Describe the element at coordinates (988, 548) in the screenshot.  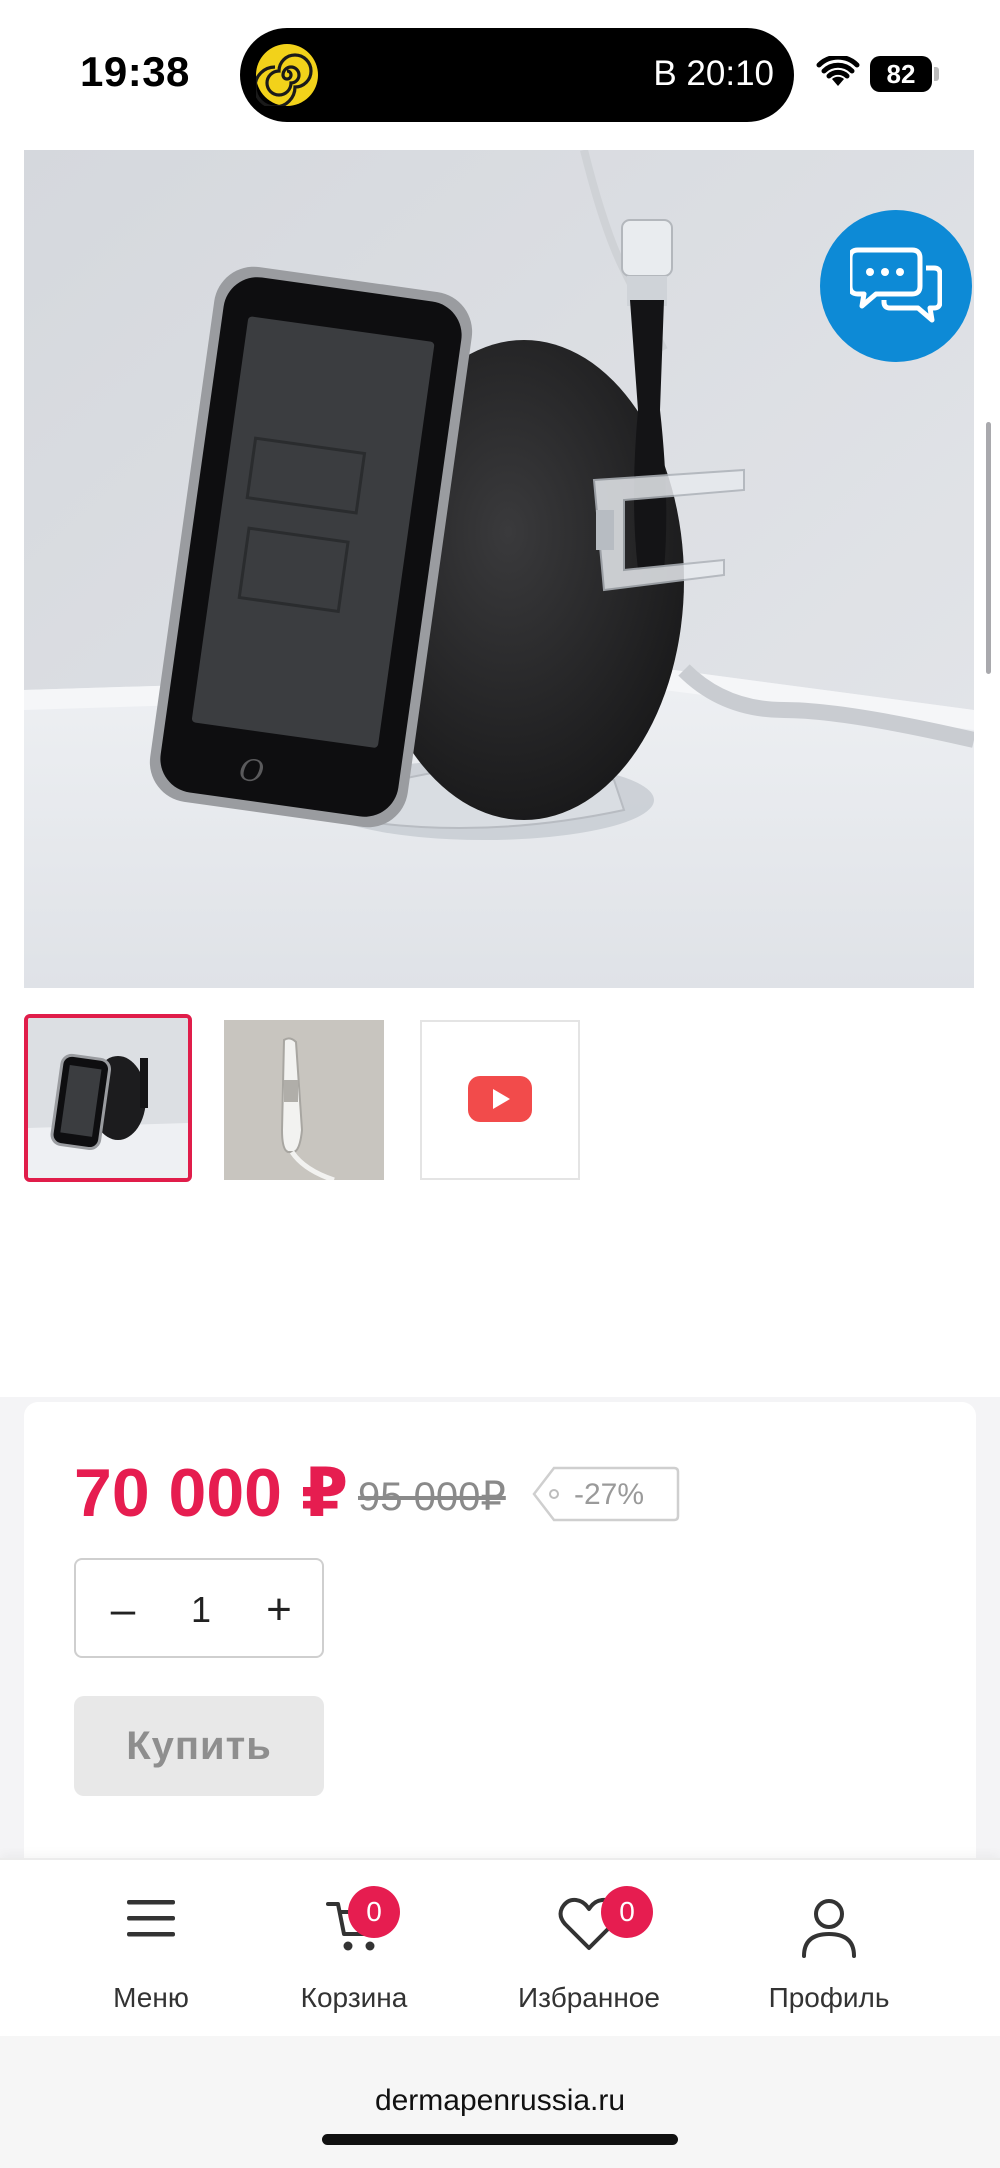
I see `scrollbar` at that location.